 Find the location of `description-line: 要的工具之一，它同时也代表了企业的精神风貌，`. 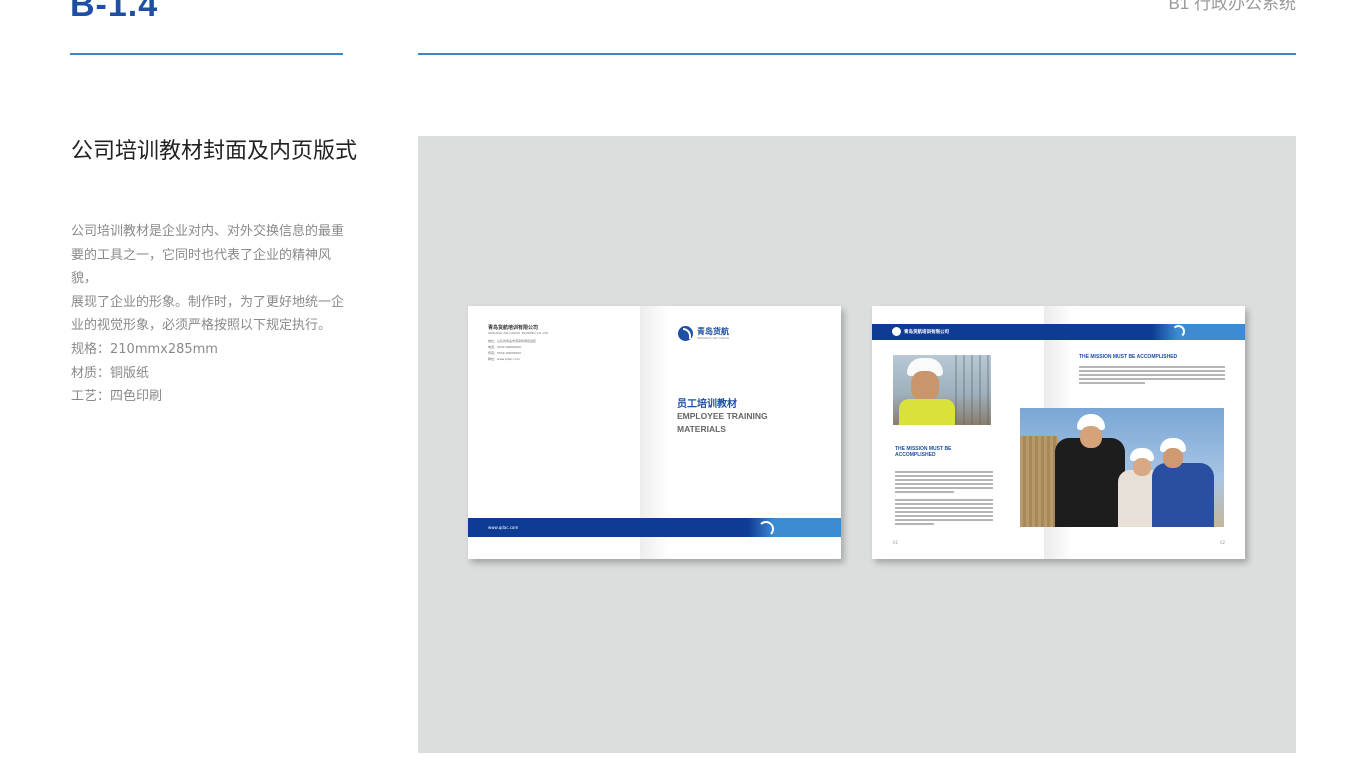

description-line: 要的工具之一，它同时也代表了企业的精神风貌， is located at coordinates (201, 267).